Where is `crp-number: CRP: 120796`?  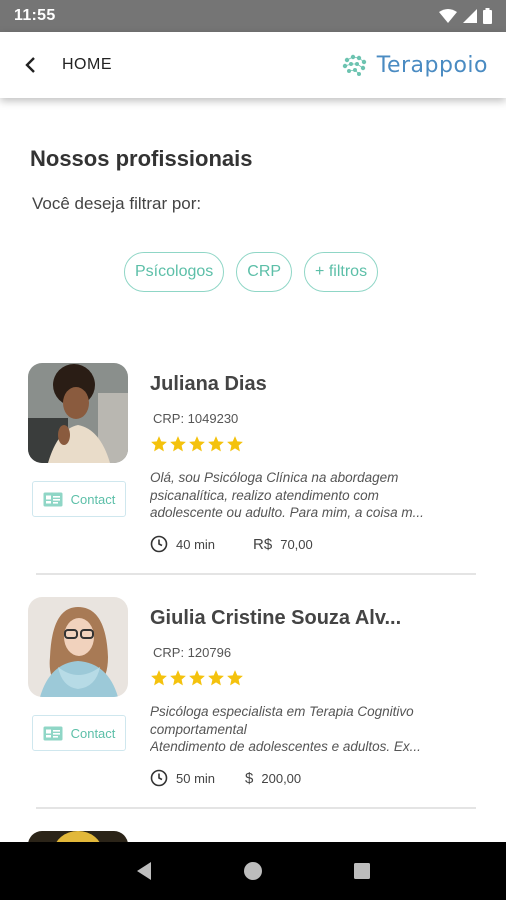 crp-number: CRP: 120796 is located at coordinates (192, 652).